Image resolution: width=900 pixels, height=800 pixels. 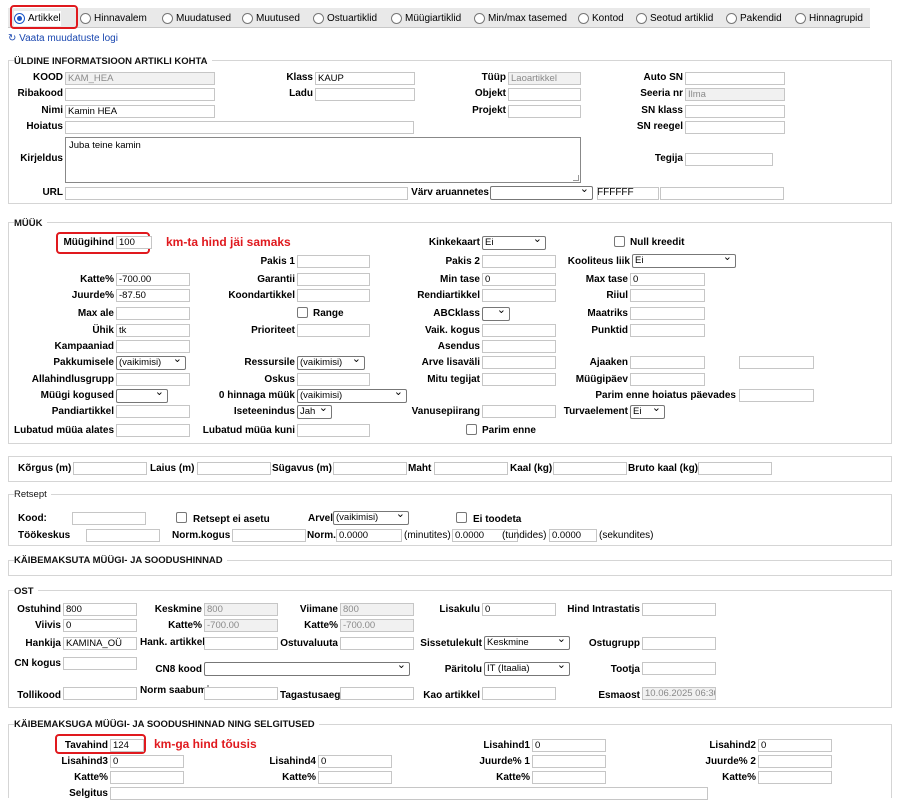 What do you see at coordinates (142, 396) in the screenshot?
I see `myygikogused-select` at bounding box center [142, 396].